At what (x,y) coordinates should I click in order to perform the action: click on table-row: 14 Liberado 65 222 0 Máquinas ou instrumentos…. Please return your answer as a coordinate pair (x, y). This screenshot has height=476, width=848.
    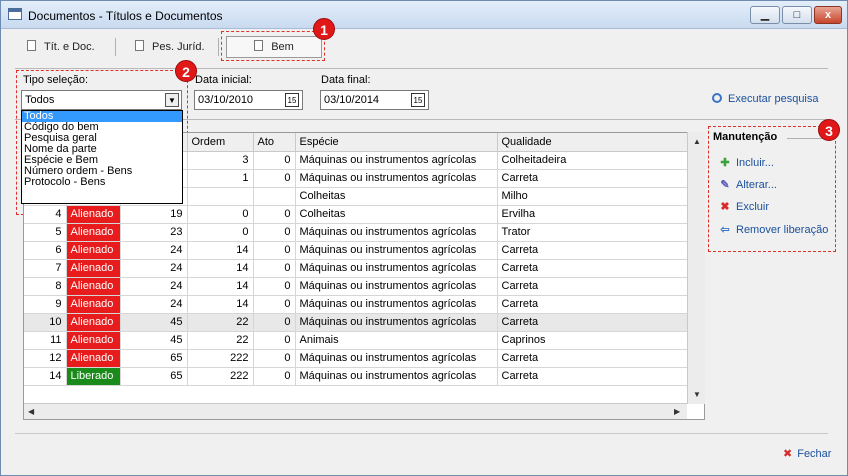
    Looking at the image, I should click on (356, 376).